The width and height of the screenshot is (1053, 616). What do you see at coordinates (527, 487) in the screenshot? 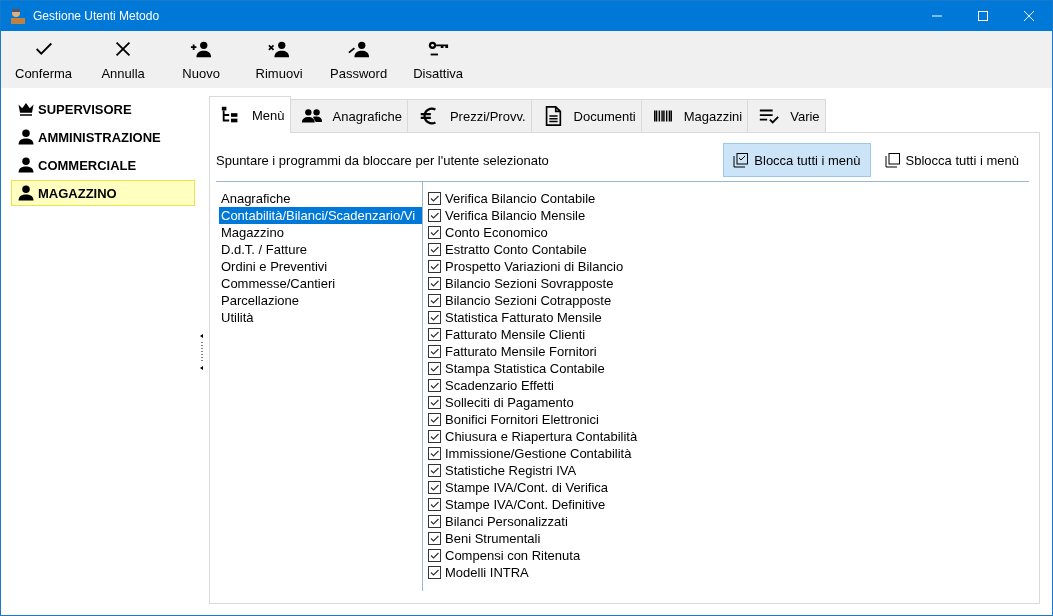
I see `program-label: Stampe IVA/Cont. di Verifica` at bounding box center [527, 487].